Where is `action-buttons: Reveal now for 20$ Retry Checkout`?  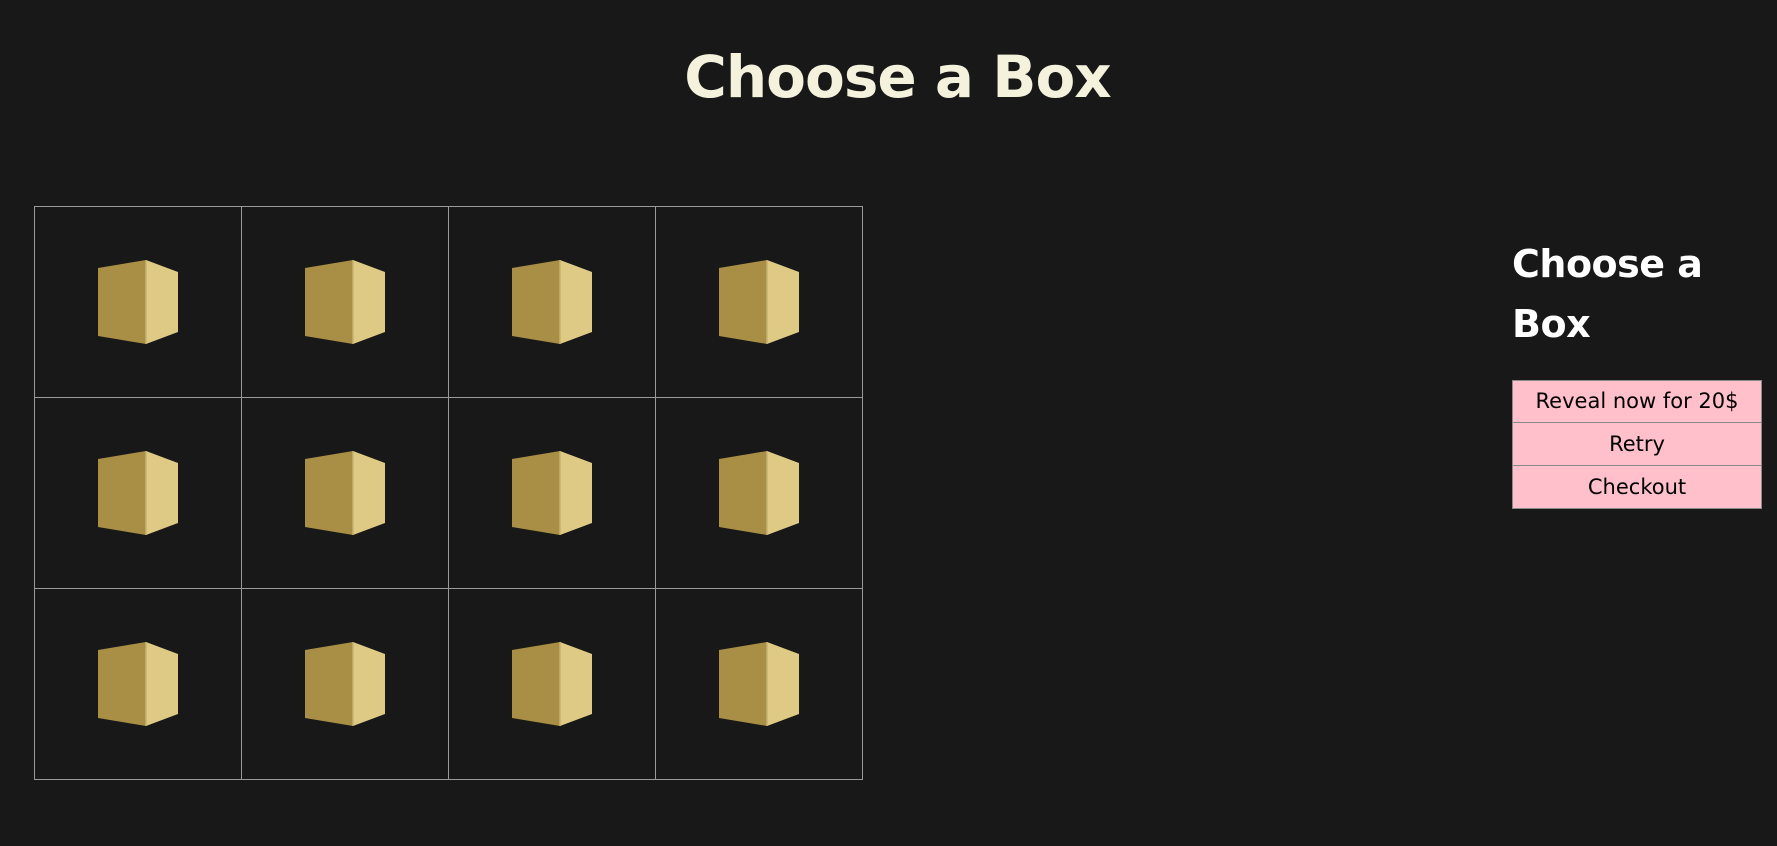 action-buttons: Reveal now for 20$ Retry Checkout is located at coordinates (1637, 444).